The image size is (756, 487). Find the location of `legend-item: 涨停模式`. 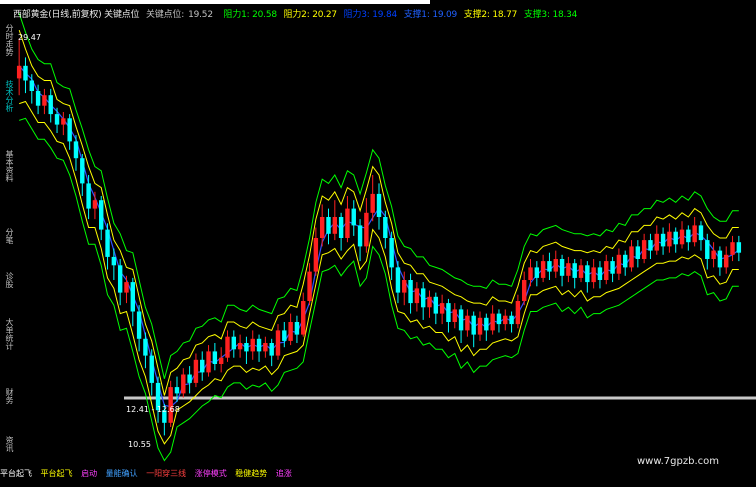

legend-item: 涨停模式 is located at coordinates (210, 473).